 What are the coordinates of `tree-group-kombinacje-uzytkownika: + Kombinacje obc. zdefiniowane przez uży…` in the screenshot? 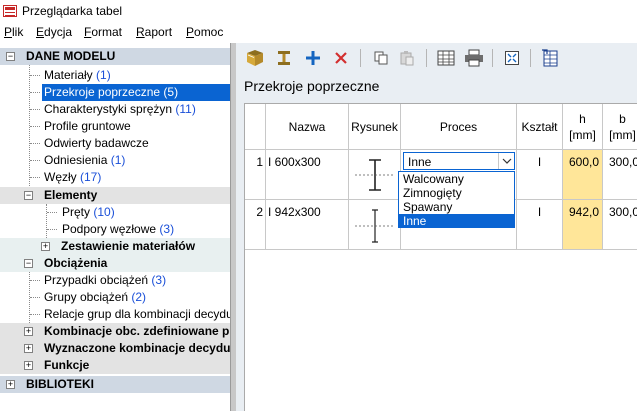 It's located at (115, 331).